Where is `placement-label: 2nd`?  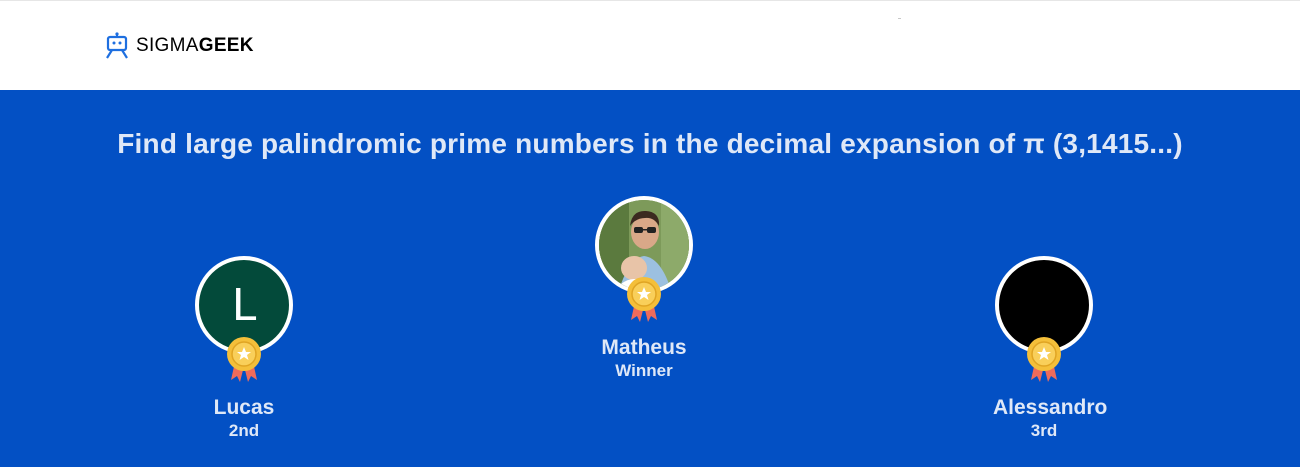
placement-label: 2nd is located at coordinates (244, 430).